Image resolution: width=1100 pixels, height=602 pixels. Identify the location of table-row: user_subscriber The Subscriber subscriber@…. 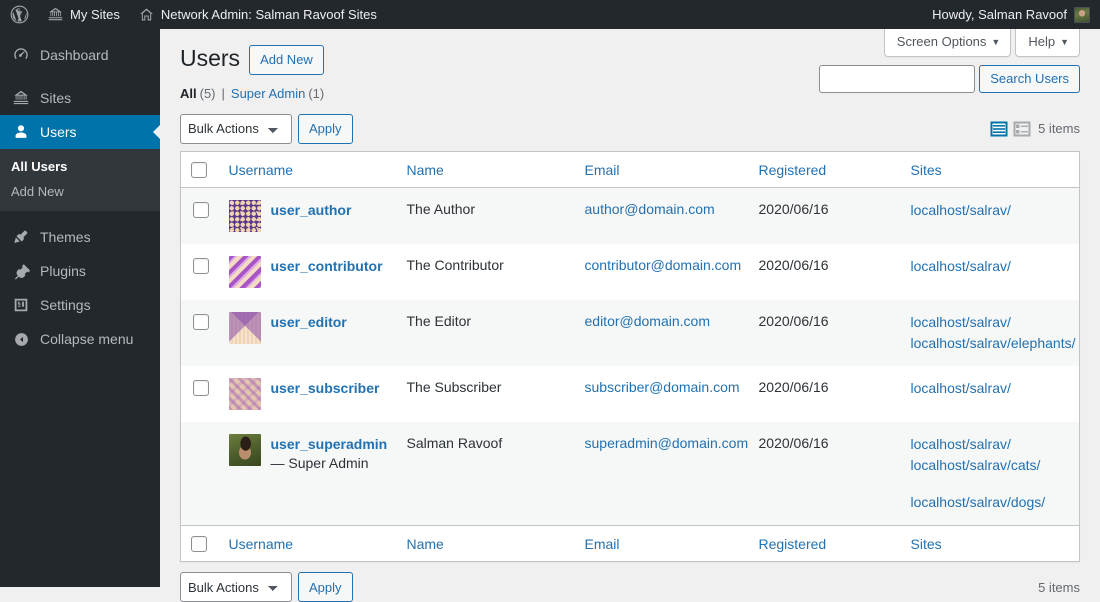
(630, 394).